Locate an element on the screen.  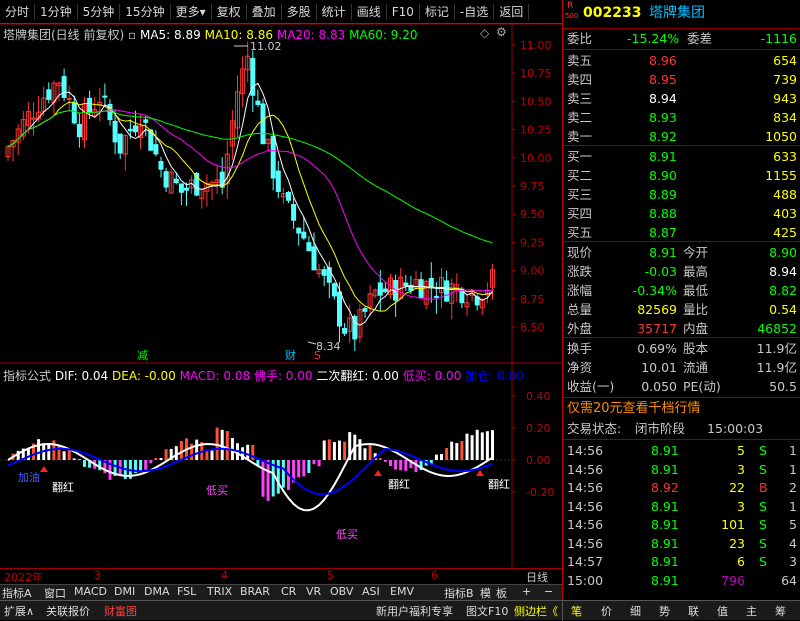
tab-lian: 联 is located at coordinates (693, 611).